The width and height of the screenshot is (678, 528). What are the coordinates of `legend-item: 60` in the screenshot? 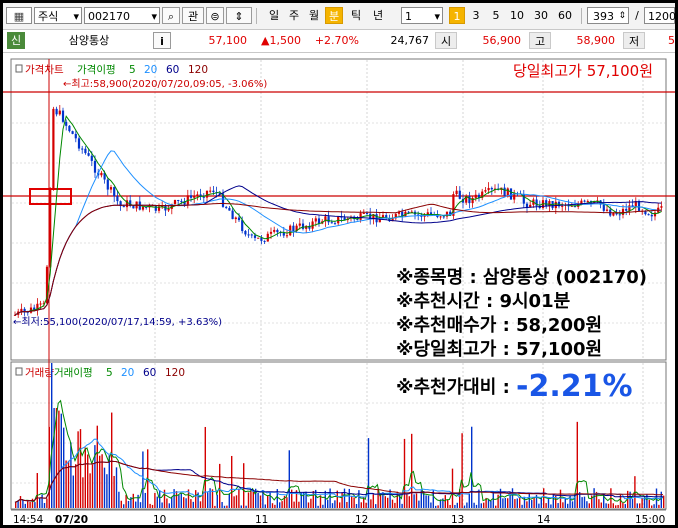 It's located at (149, 373).